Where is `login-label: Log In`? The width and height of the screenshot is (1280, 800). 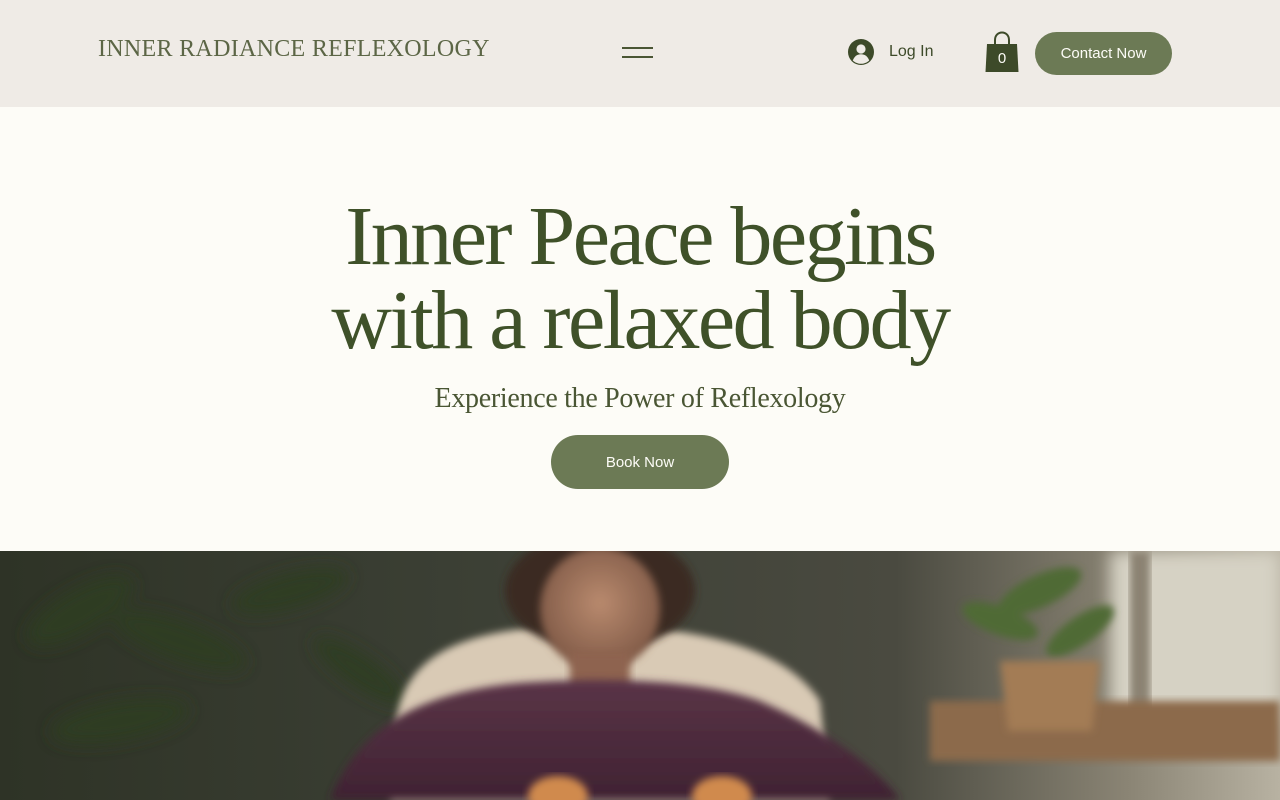 login-label: Log In is located at coordinates (911, 51).